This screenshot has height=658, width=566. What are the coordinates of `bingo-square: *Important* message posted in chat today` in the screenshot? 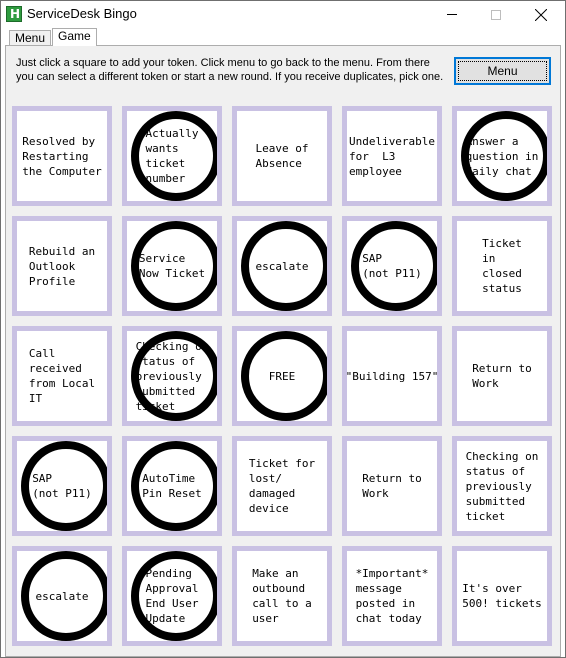 It's located at (392, 596).